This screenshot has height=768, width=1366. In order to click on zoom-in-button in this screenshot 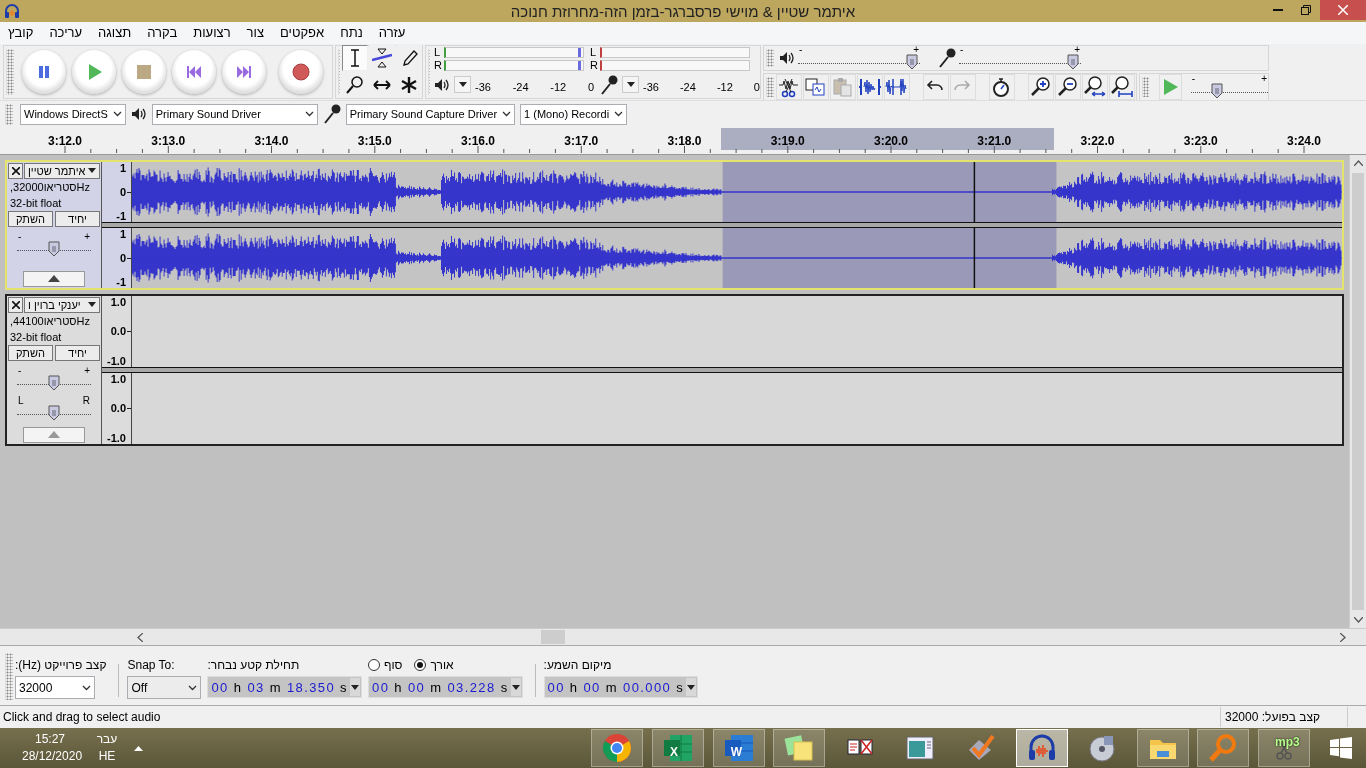, I will do `click(1041, 86)`.